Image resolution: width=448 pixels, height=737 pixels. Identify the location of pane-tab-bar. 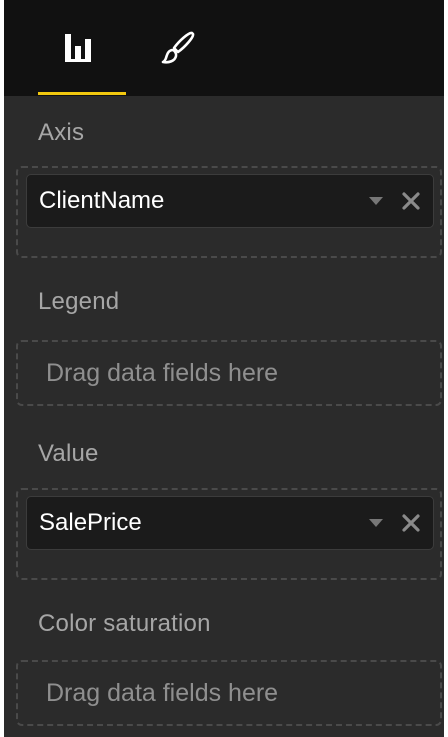
(224, 48).